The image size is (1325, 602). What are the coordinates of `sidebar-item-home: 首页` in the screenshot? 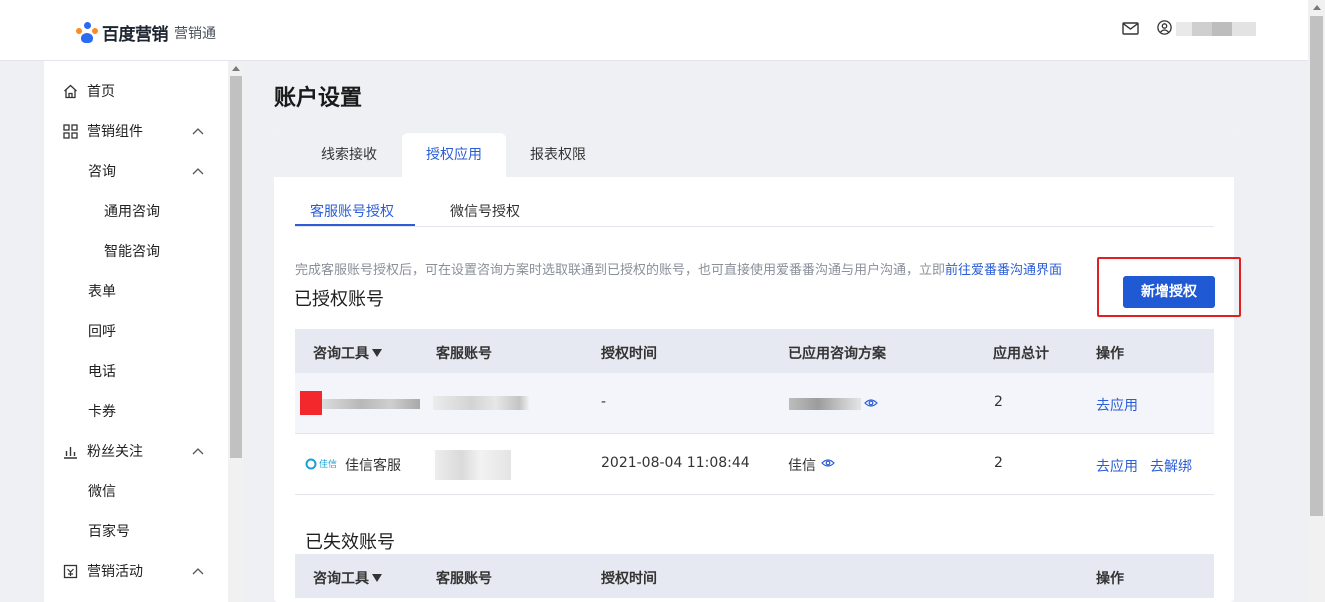 It's located at (136, 91).